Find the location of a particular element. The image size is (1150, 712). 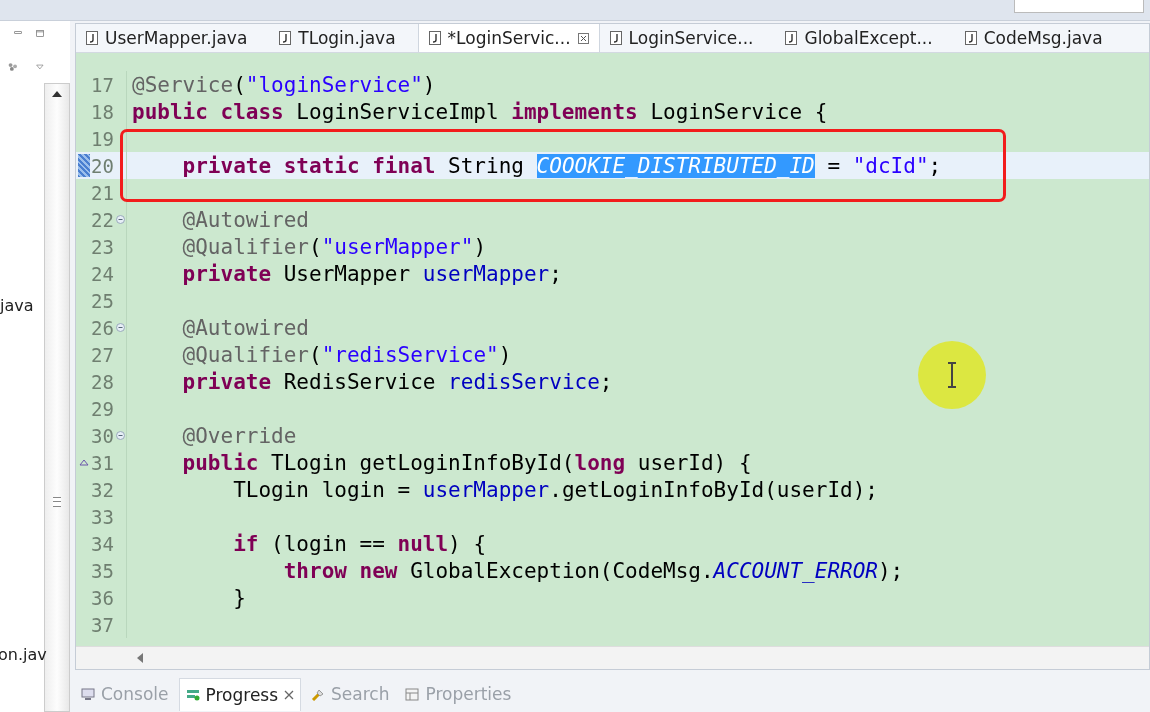

line-number: 28 is located at coordinates (102, 381).